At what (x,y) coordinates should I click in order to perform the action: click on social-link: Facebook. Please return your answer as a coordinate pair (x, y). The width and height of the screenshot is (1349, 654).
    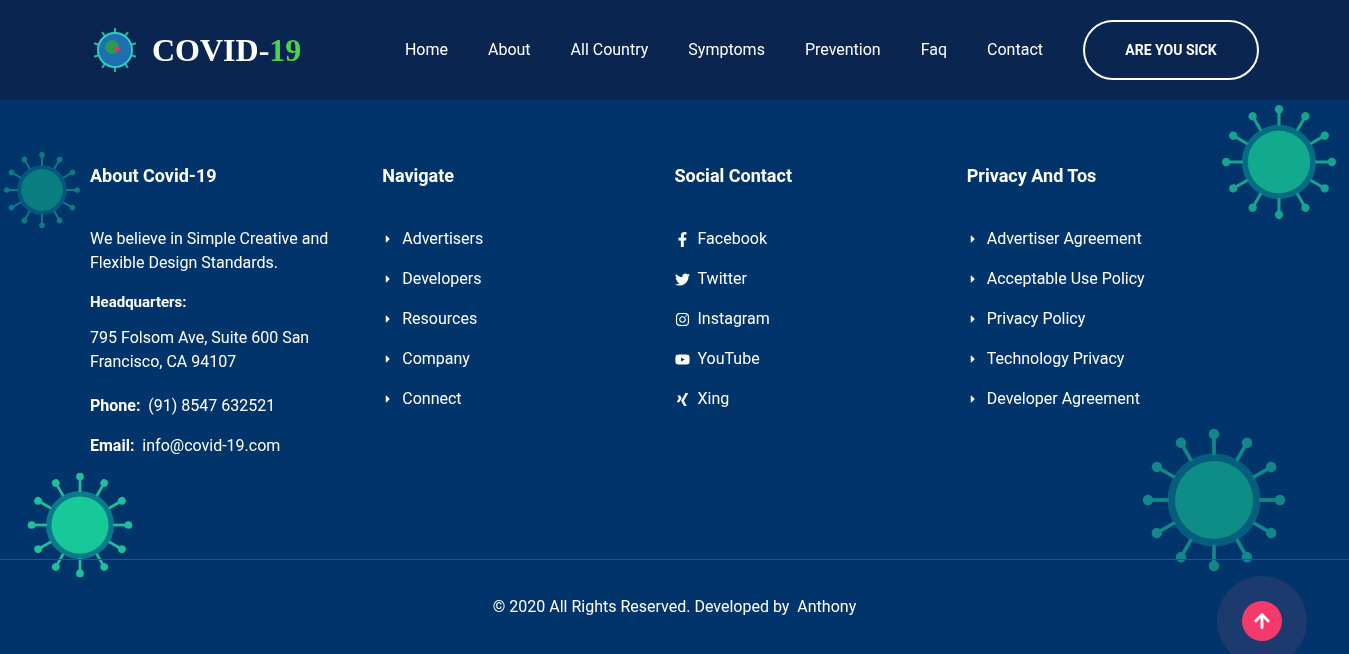
    Looking at the image, I should click on (732, 239).